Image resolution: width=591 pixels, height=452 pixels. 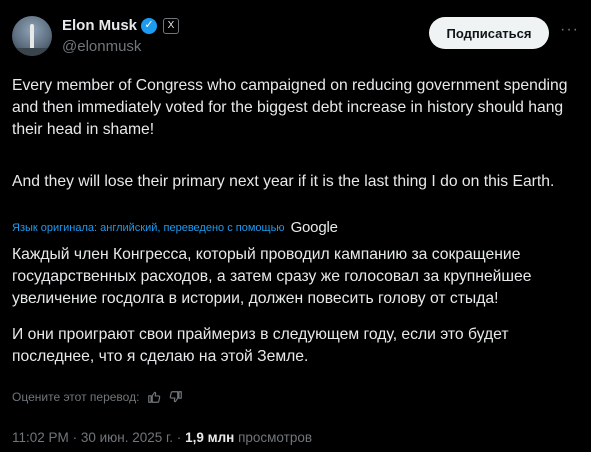 What do you see at coordinates (569, 30) in the screenshot?
I see `more-options-icon: ···` at bounding box center [569, 30].